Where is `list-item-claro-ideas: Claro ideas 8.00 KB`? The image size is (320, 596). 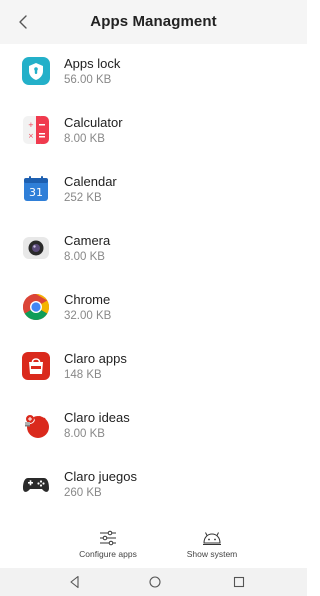
list-item-claro-ideas: Claro ideas 8.00 KB is located at coordinates (153, 427).